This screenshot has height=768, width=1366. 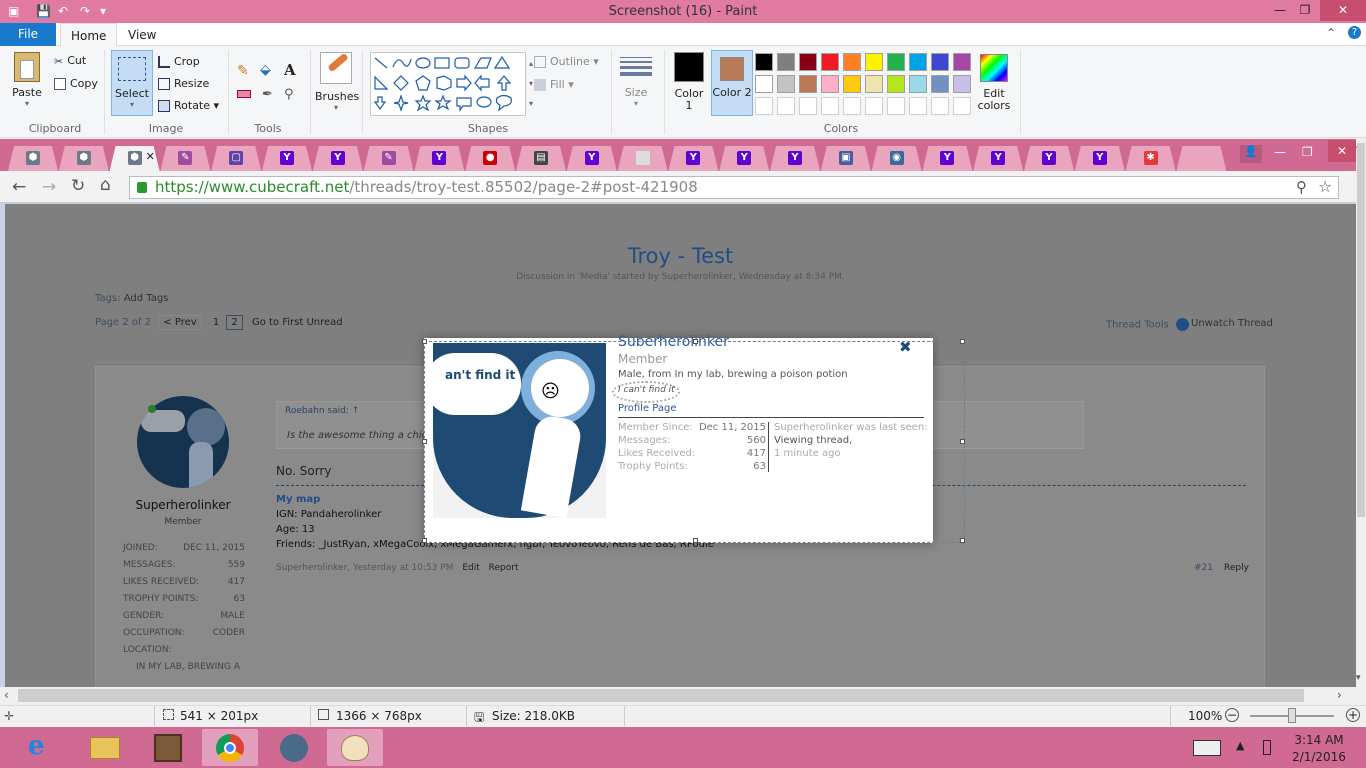 What do you see at coordinates (183, 505) in the screenshot?
I see `author-name: Superherolinker` at bounding box center [183, 505].